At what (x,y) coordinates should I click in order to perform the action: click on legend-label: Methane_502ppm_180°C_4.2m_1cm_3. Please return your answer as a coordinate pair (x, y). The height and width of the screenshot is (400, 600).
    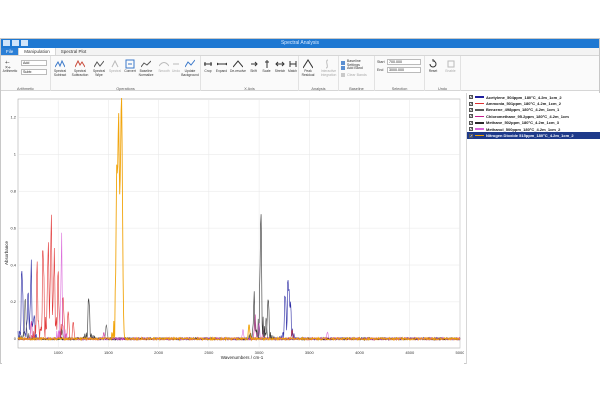
    Looking at the image, I should click on (522, 123).